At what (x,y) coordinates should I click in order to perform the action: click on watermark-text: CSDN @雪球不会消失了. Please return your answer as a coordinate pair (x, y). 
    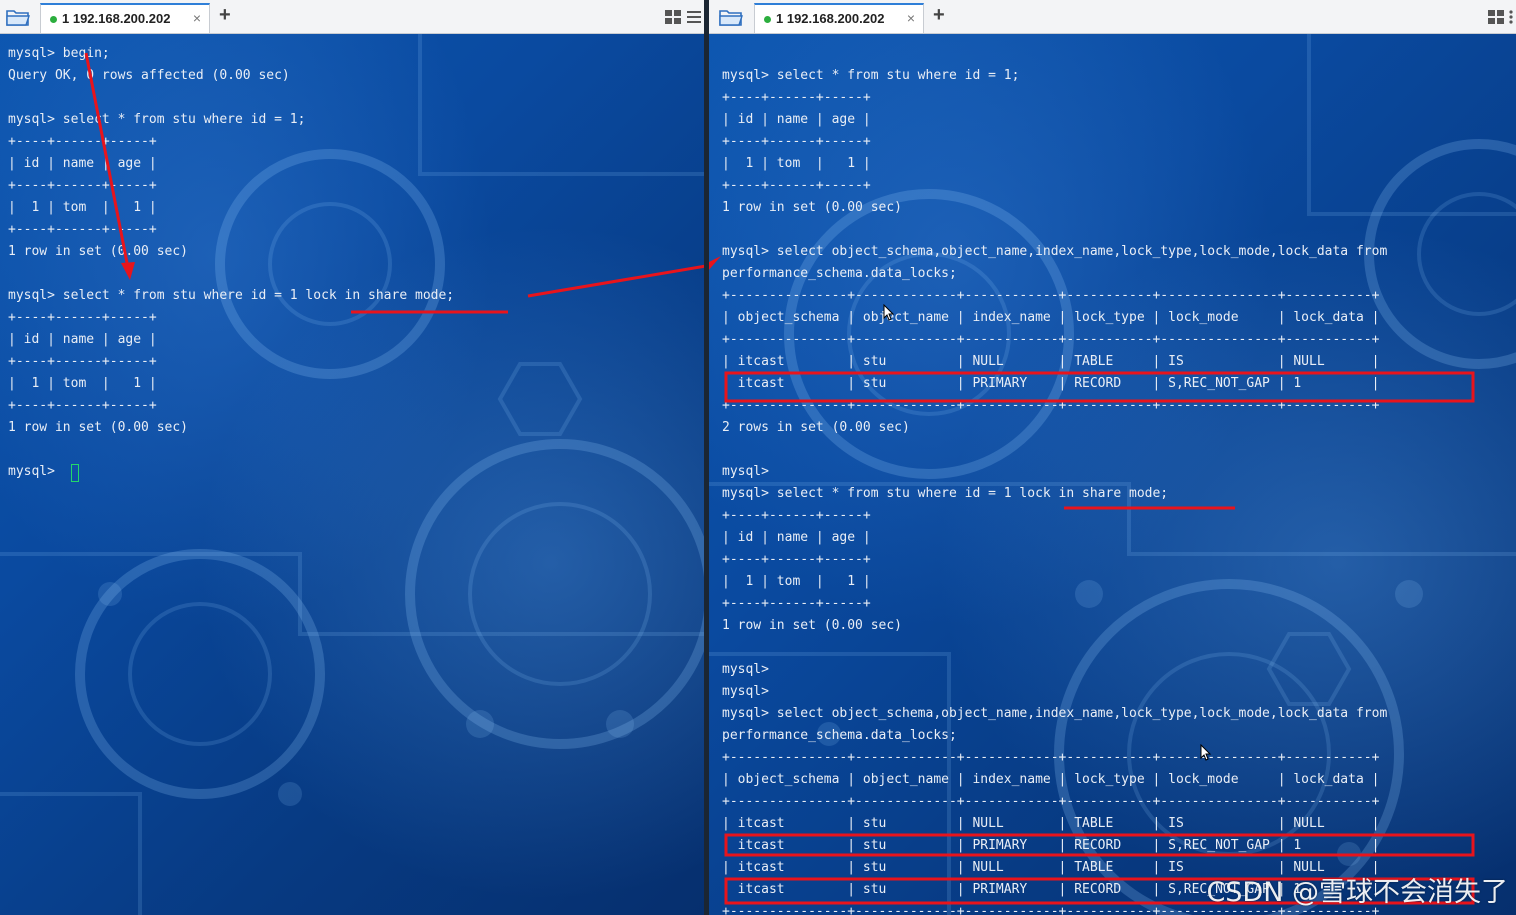
    Looking at the image, I should click on (1357, 892).